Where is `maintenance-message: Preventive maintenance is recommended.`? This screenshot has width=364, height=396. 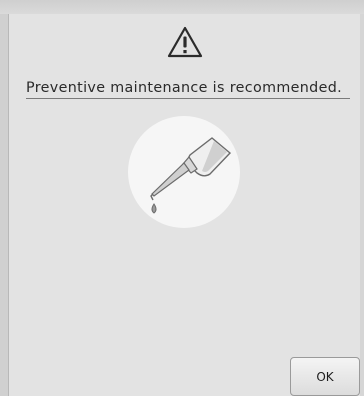 maintenance-message: Preventive maintenance is recommended. is located at coordinates (184, 88).